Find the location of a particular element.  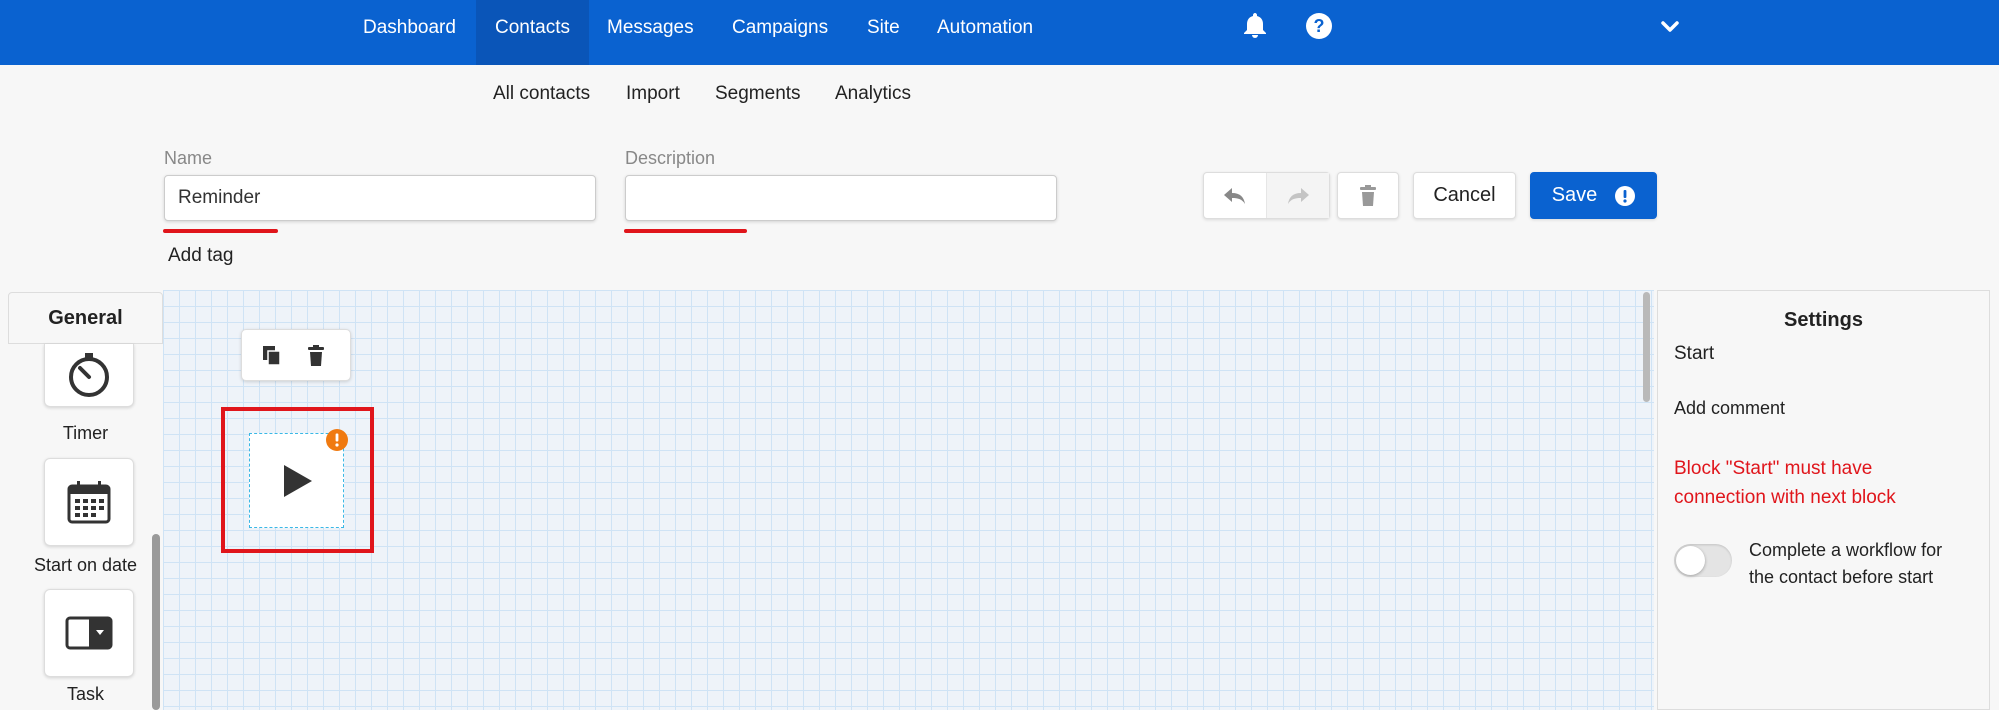

start-on-date-tile is located at coordinates (89, 502).